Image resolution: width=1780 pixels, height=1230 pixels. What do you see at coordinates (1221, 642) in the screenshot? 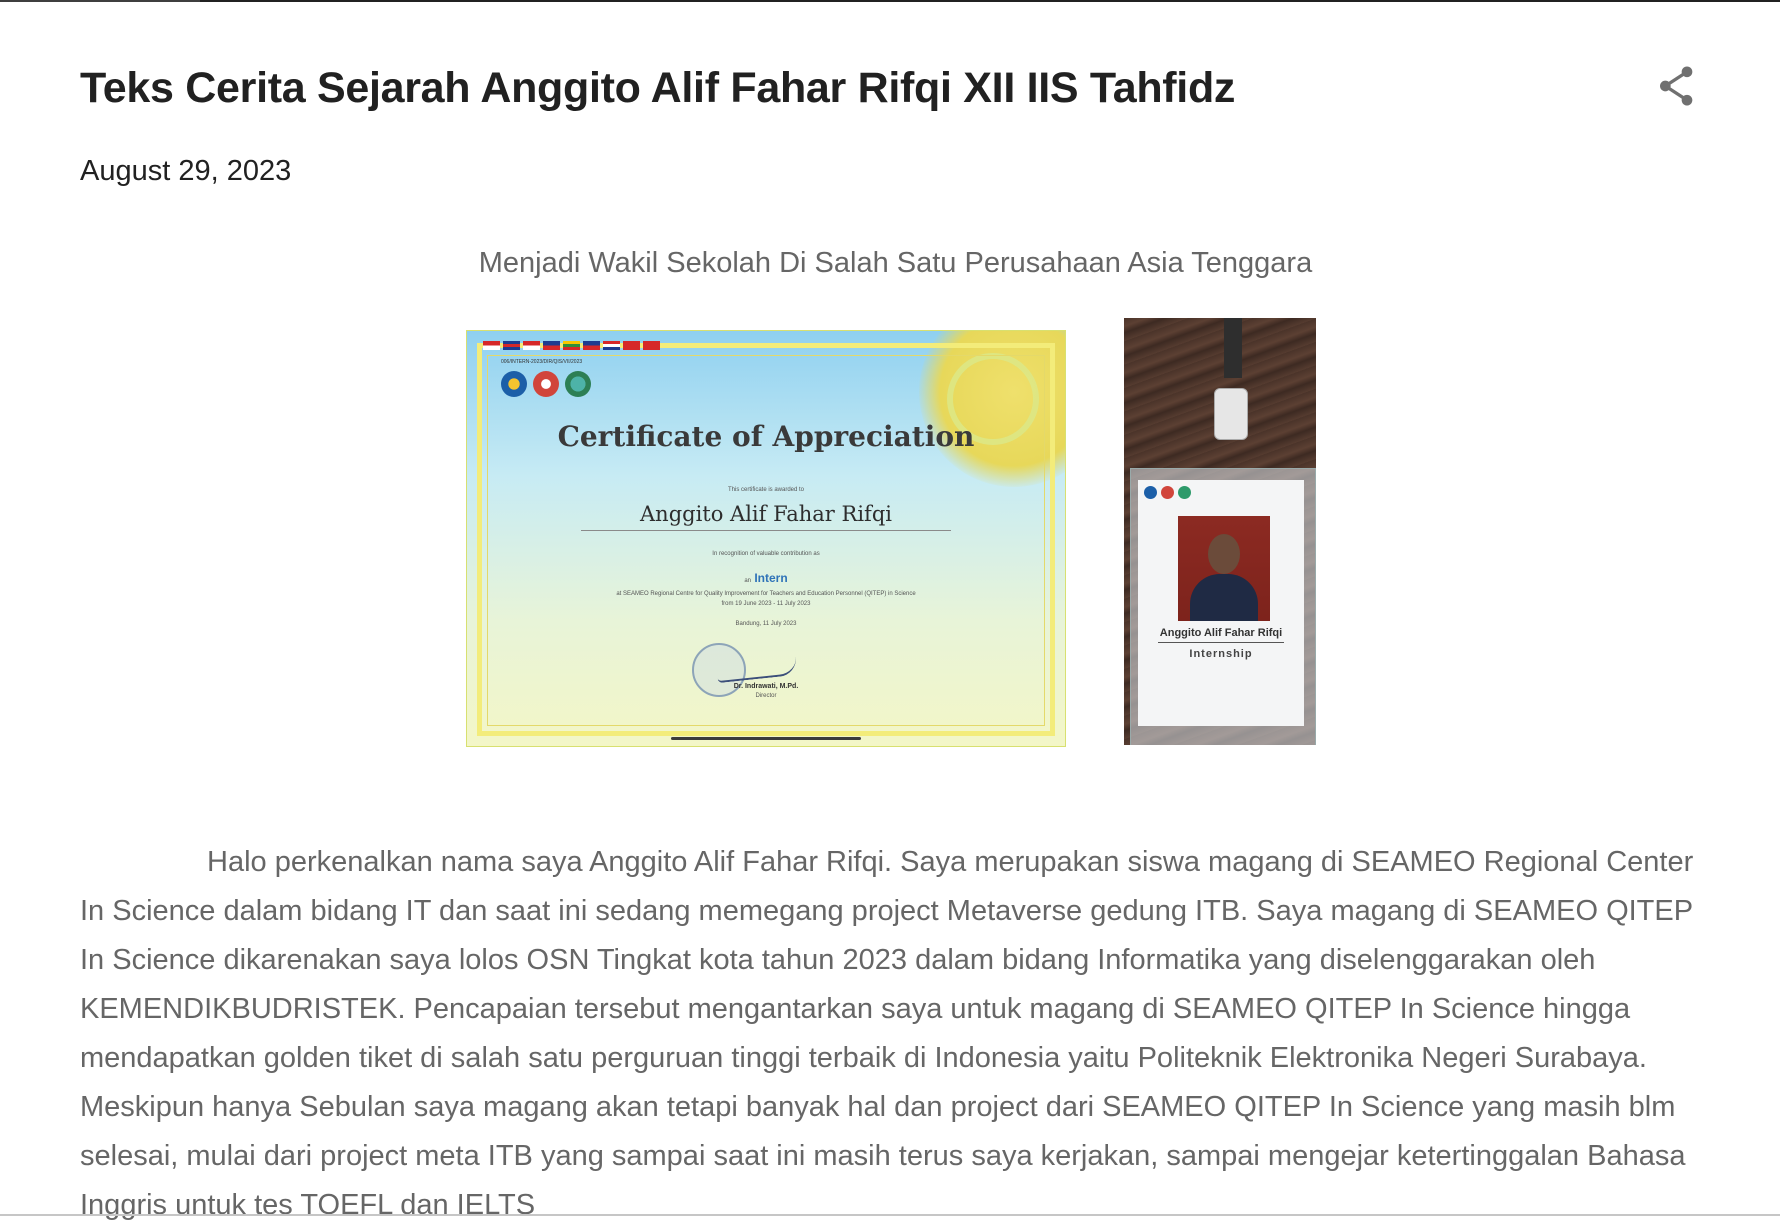
I see `badge-name-underline` at bounding box center [1221, 642].